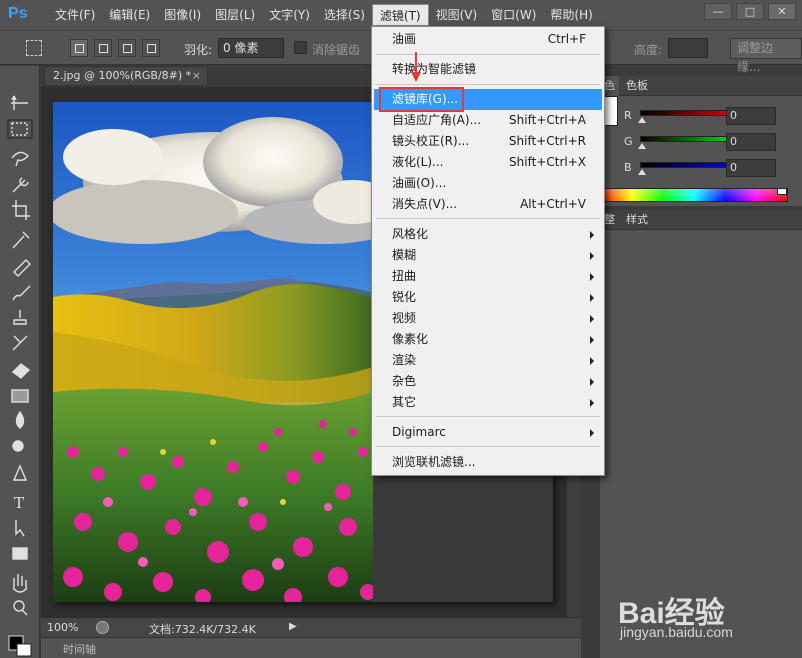 This screenshot has width=802, height=658. I want to click on menu-item-video: 视频, so click(488, 318).